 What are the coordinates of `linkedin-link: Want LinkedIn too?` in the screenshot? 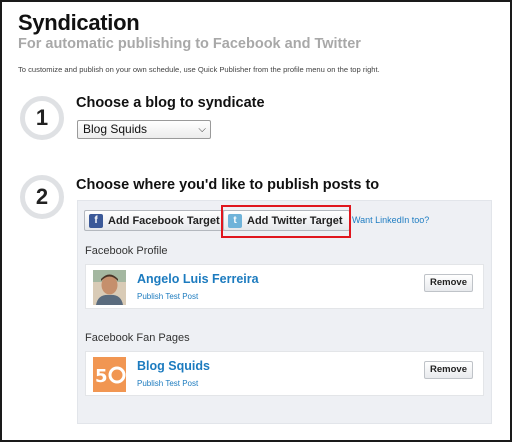 It's located at (390, 220).